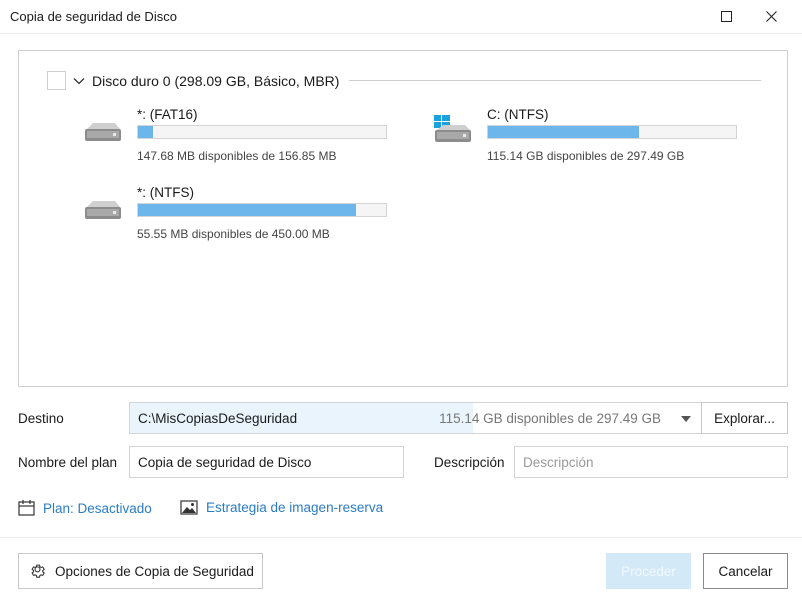 The width and height of the screenshot is (802, 600). I want to click on maximize-icon, so click(726, 16).